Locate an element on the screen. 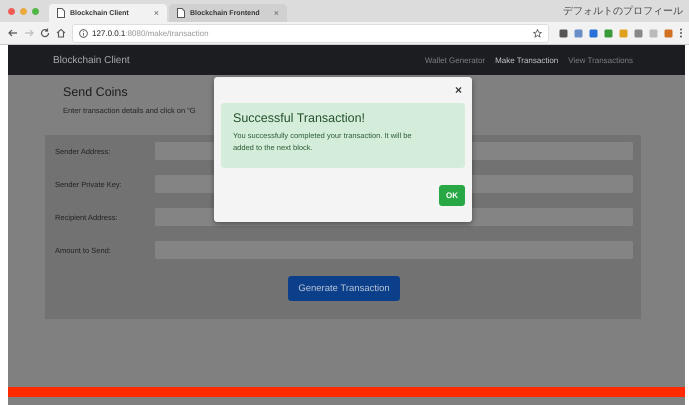 This screenshot has height=405, width=689. profile-name: デフォルトのプロフィール is located at coordinates (623, 11).